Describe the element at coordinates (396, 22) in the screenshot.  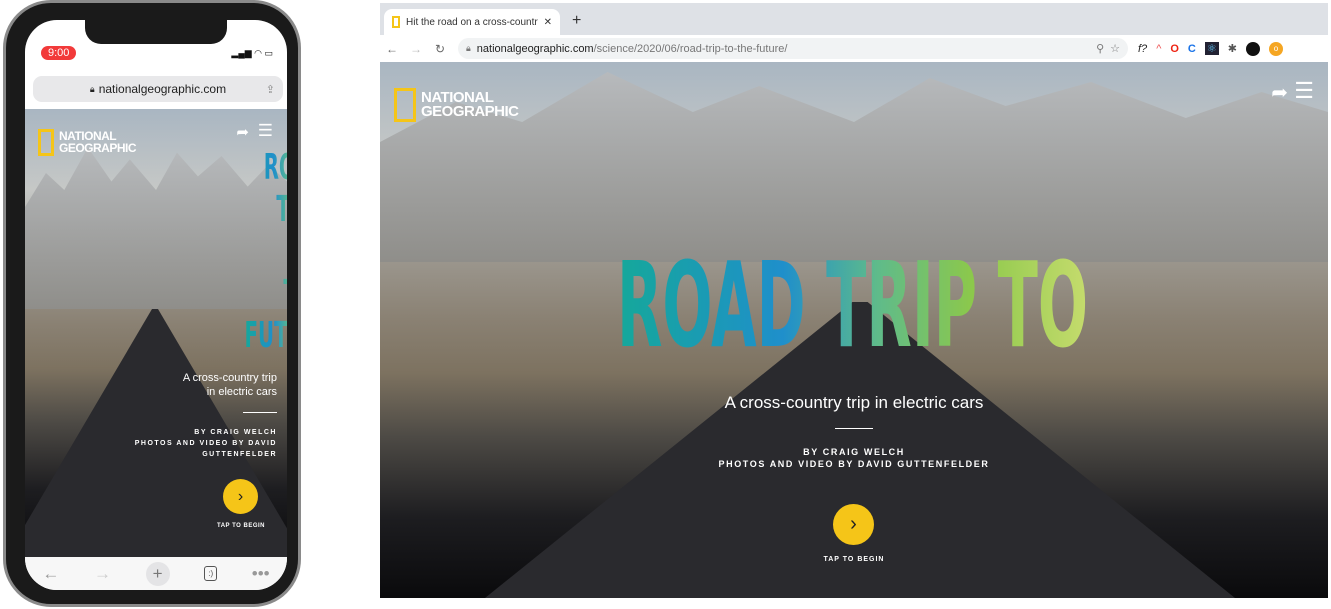
I see `favicon-icon` at that location.